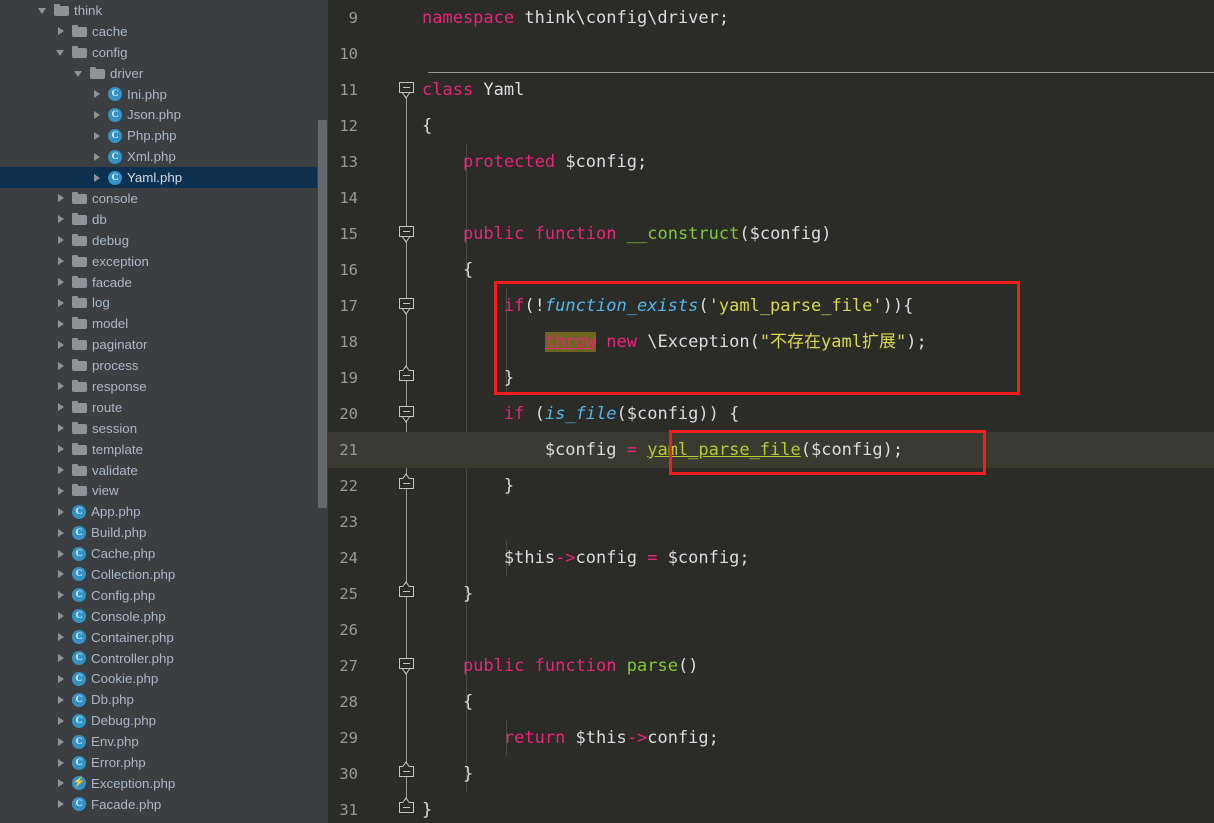 The height and width of the screenshot is (823, 1214). I want to click on line-content: protected $config;, so click(534, 162).